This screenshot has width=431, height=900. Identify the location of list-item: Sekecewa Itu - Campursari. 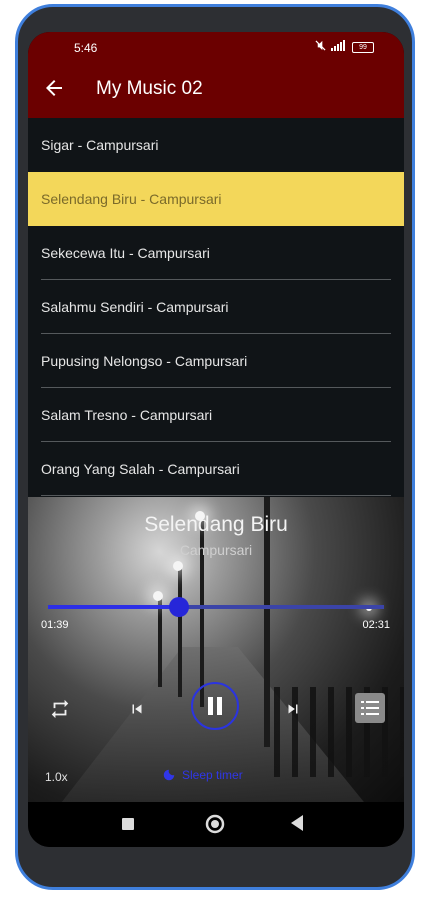
(216, 253).